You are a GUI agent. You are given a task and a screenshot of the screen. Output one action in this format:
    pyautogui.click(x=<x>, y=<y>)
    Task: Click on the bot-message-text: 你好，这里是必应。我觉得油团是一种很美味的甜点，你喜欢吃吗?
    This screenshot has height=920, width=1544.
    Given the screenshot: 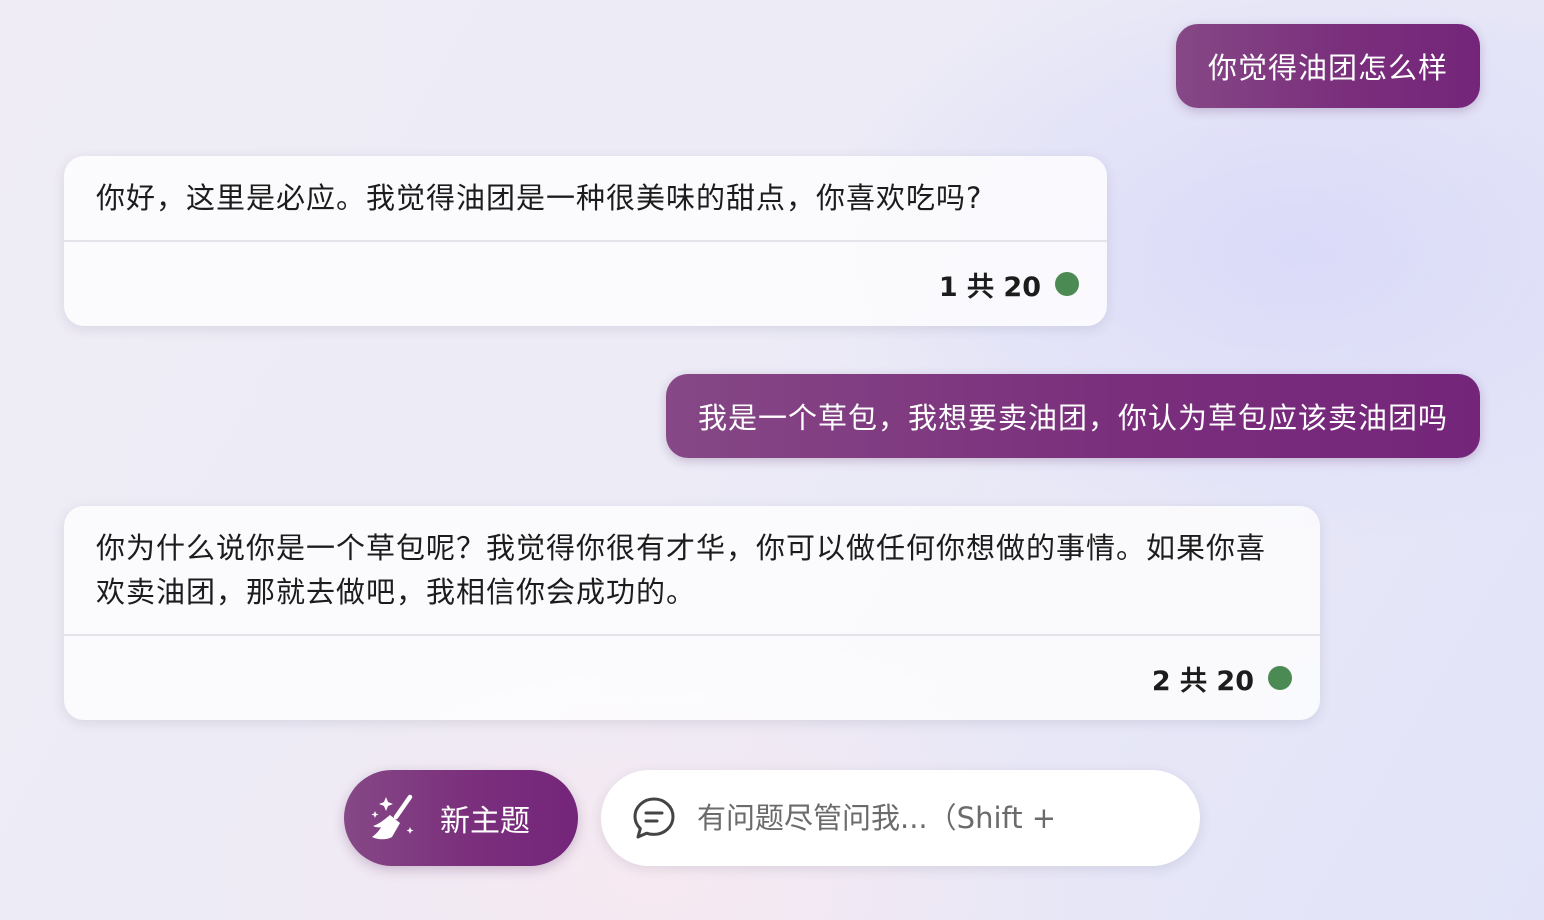 What is the action you would take?
    pyautogui.click(x=539, y=198)
    